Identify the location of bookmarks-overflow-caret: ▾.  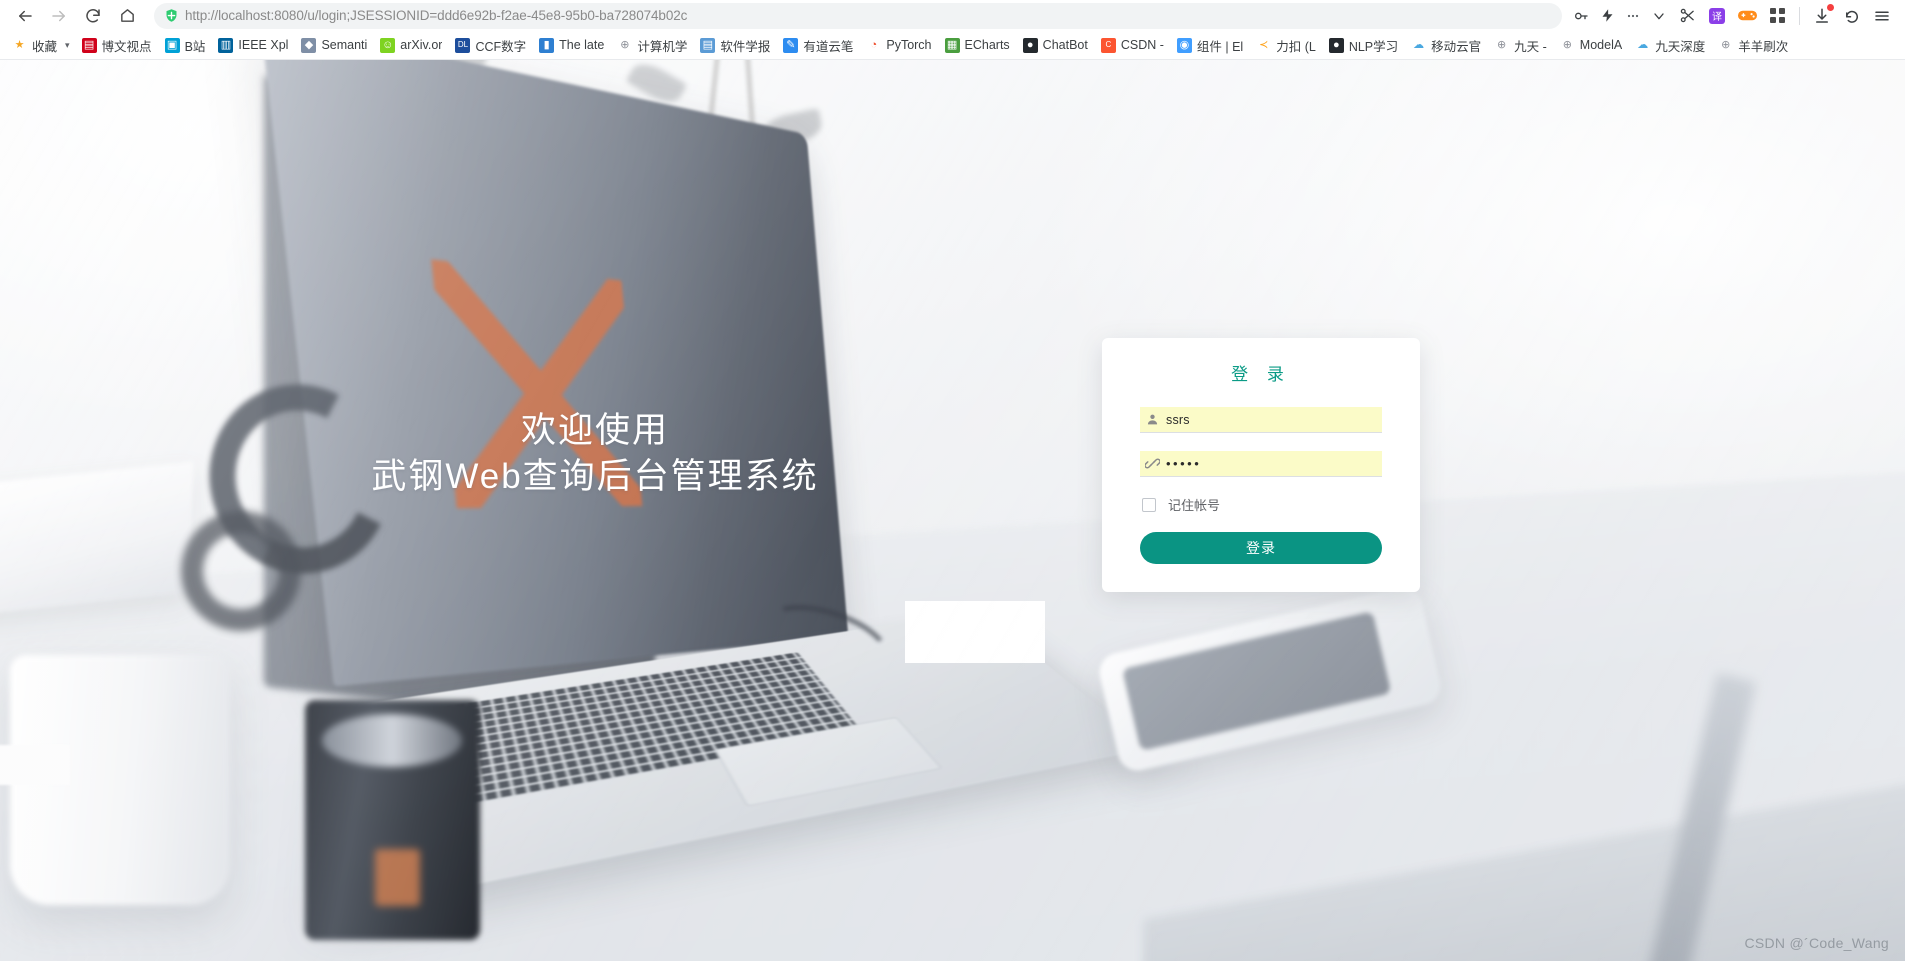
(67, 45).